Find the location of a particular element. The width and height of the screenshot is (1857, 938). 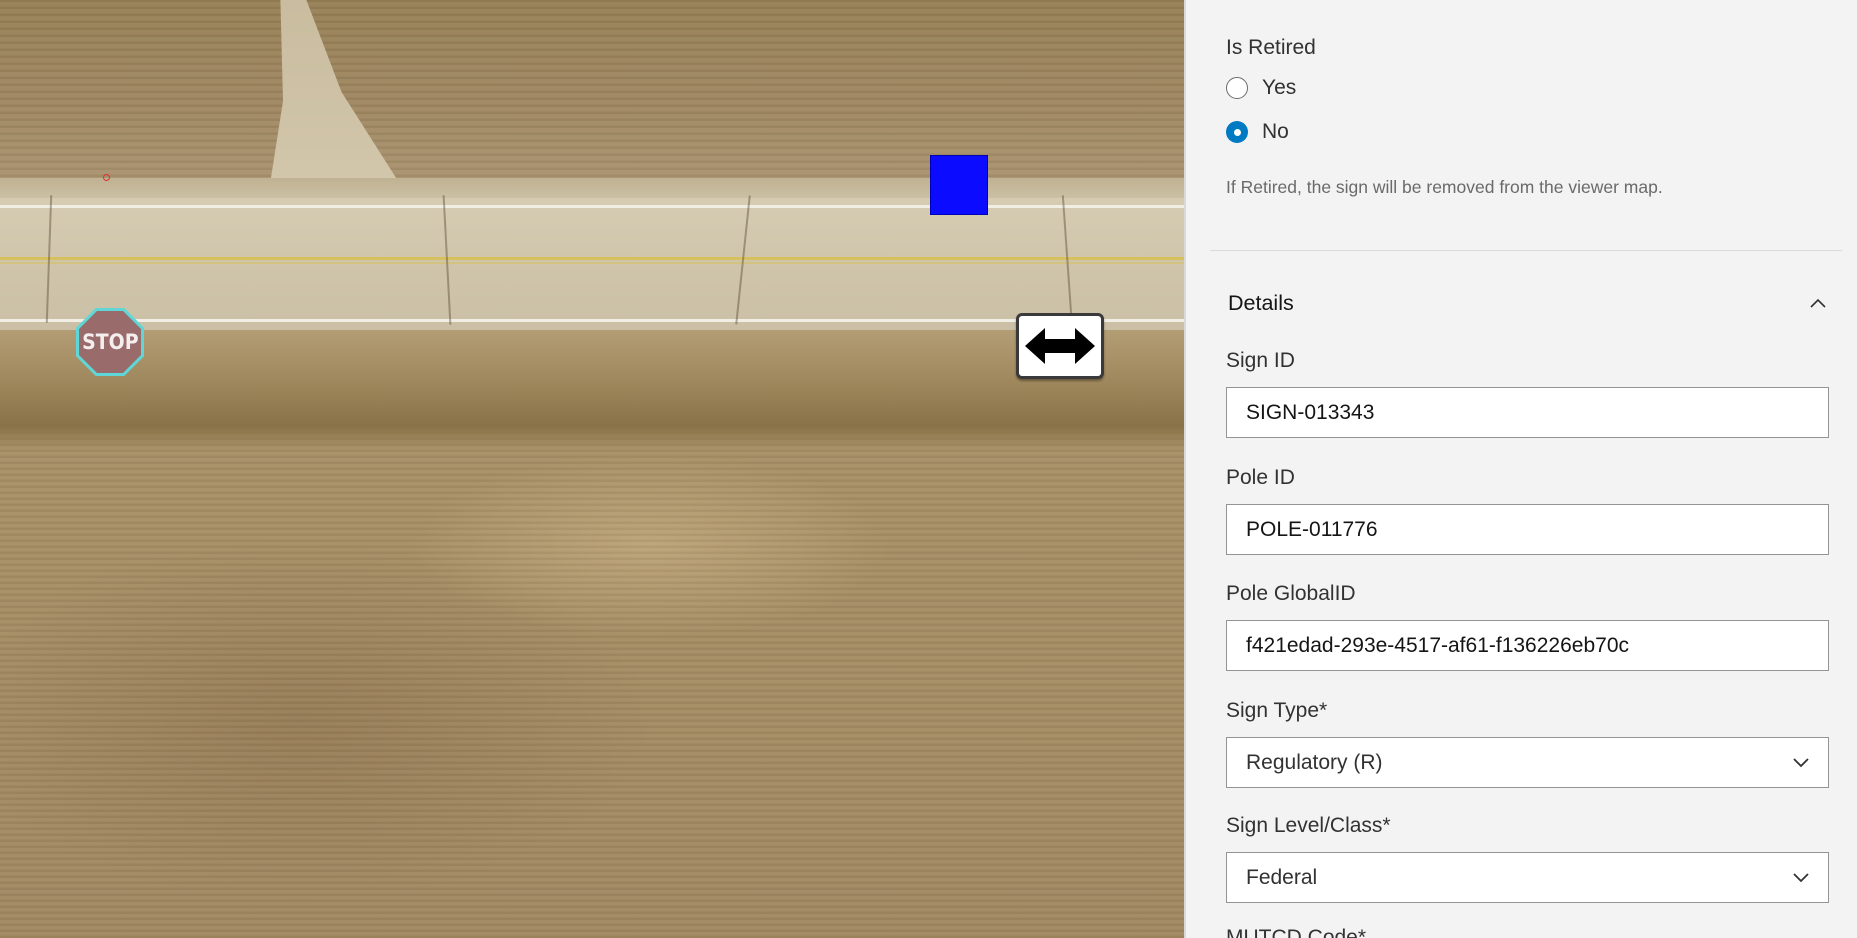

road-shoulder-south is located at coordinates (592, 390).